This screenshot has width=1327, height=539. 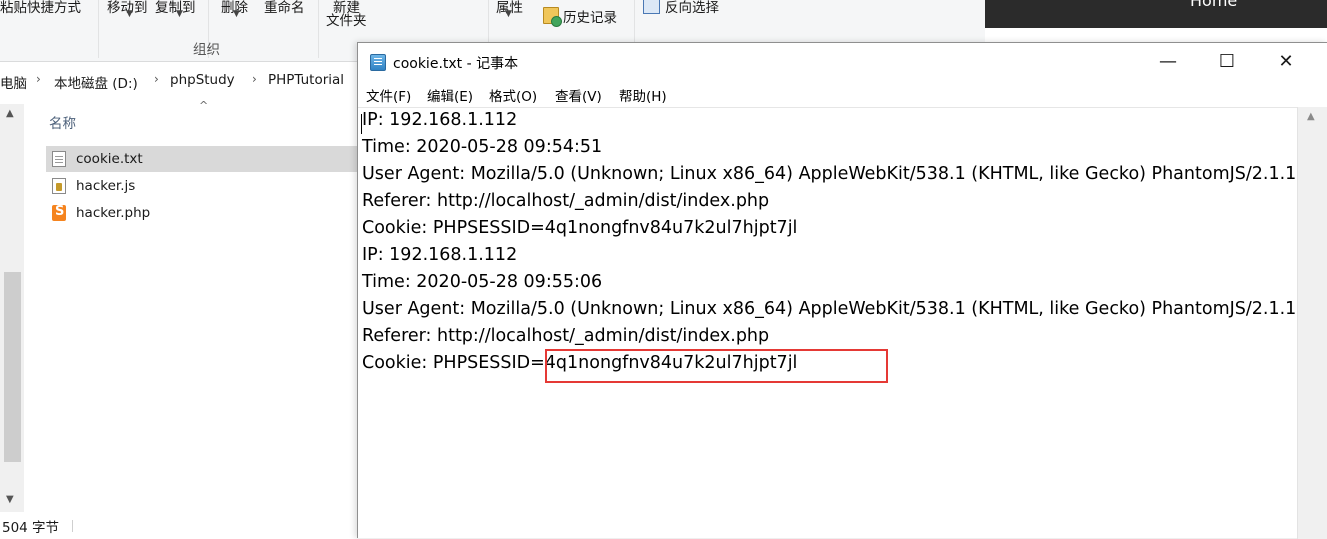 What do you see at coordinates (179, 526) in the screenshot?
I see `status-bar: 504 字节` at bounding box center [179, 526].